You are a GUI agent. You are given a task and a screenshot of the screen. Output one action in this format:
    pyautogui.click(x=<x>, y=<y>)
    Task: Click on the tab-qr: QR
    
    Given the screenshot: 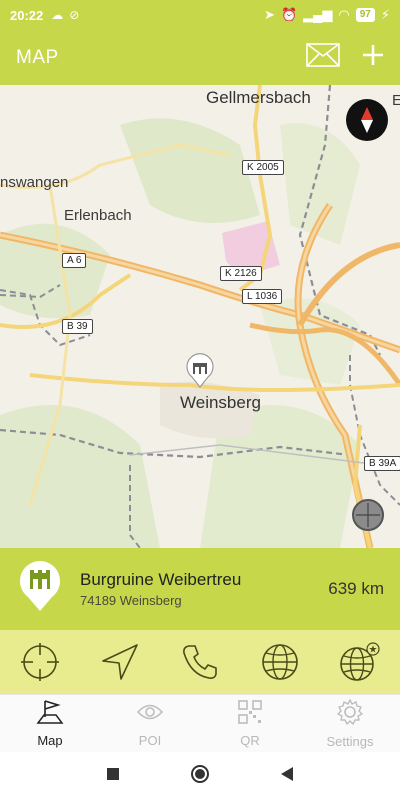 What is the action you would take?
    pyautogui.click(x=250, y=723)
    